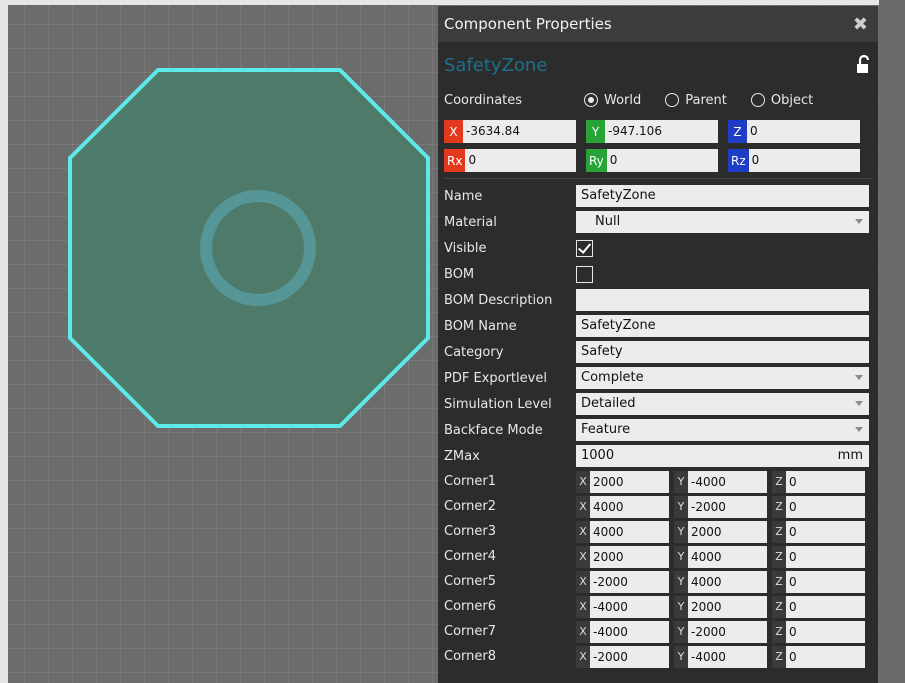 The image size is (905, 683). I want to click on bom-checkbox, so click(584, 274).